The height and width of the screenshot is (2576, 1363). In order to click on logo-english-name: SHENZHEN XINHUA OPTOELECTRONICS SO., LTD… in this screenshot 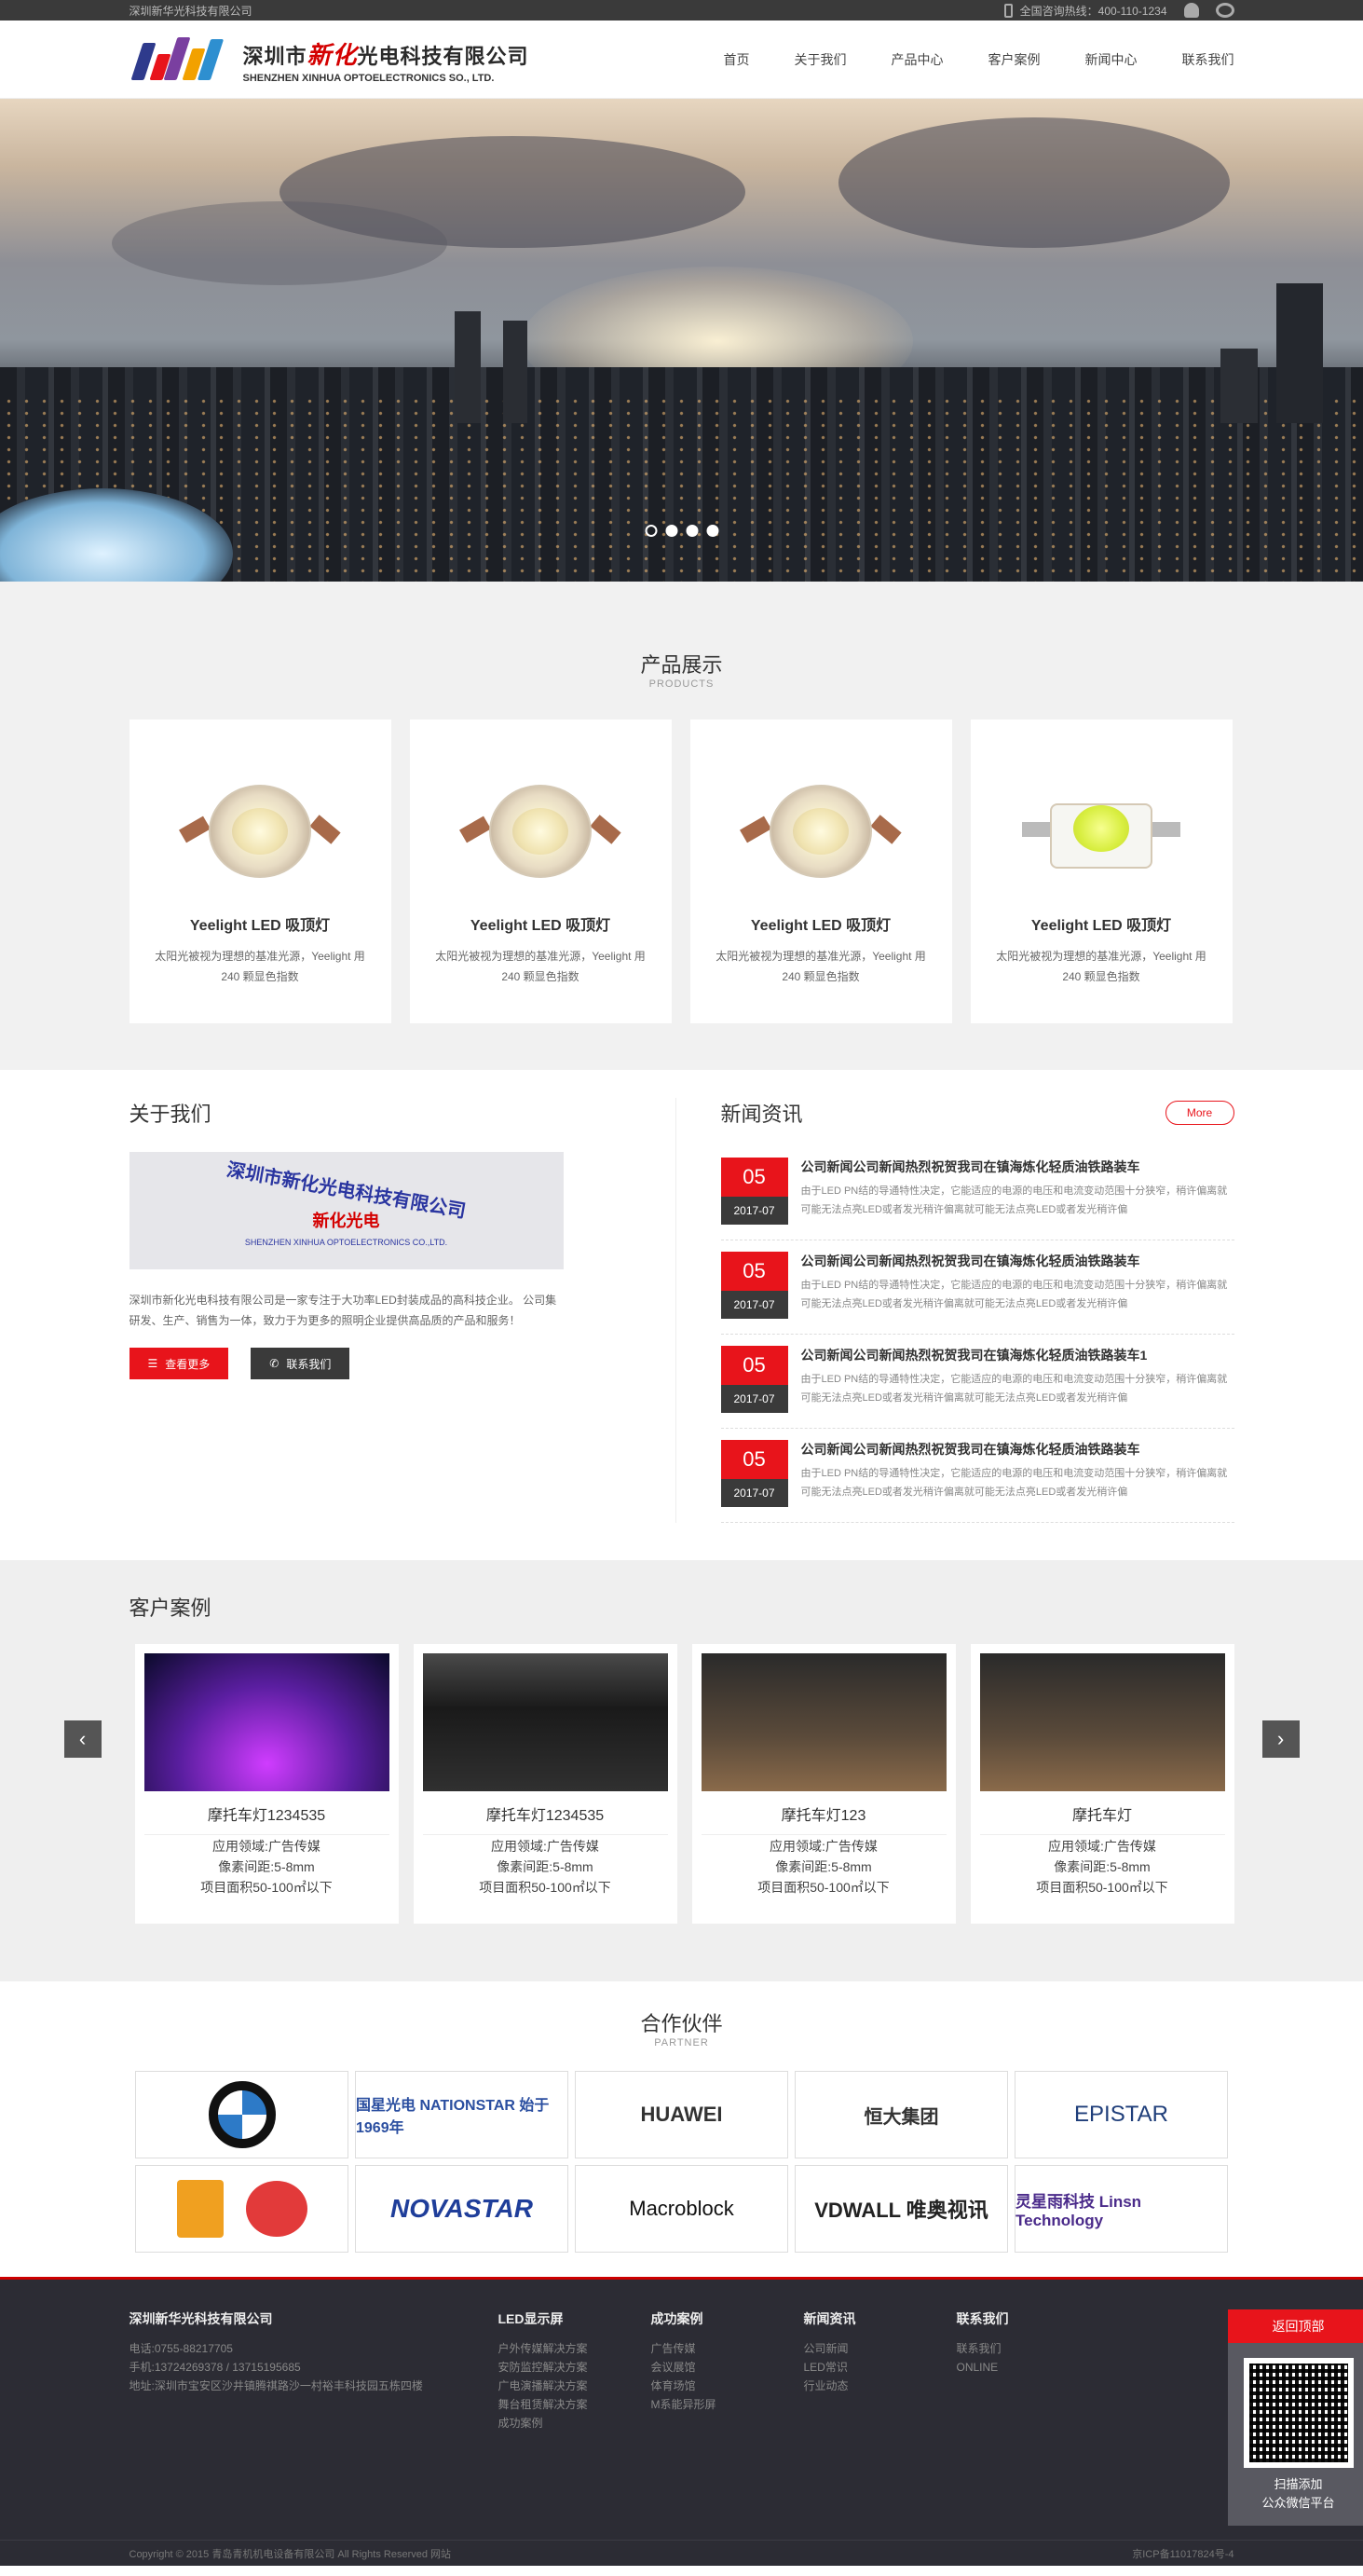, I will do `click(368, 78)`.